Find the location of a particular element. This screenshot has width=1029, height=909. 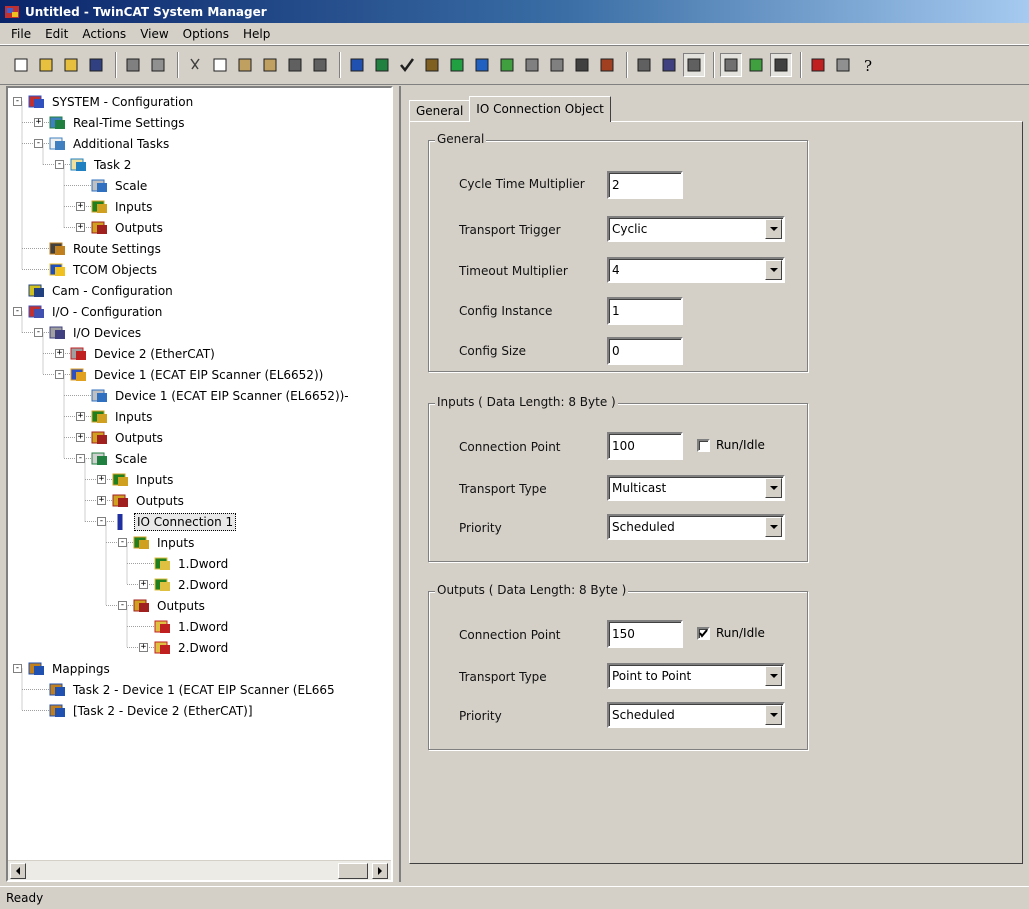

horizontal-scrollbar is located at coordinates (199, 870).